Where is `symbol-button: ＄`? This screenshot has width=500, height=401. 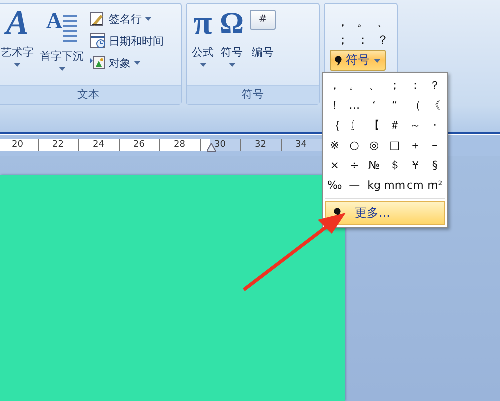 symbol-button: ＄ is located at coordinates (395, 165).